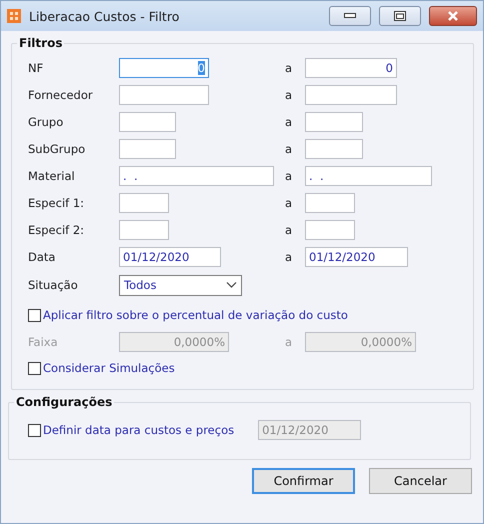 The width and height of the screenshot is (484, 524). What do you see at coordinates (303, 481) in the screenshot?
I see `dialog-button: Confirmar` at bounding box center [303, 481].